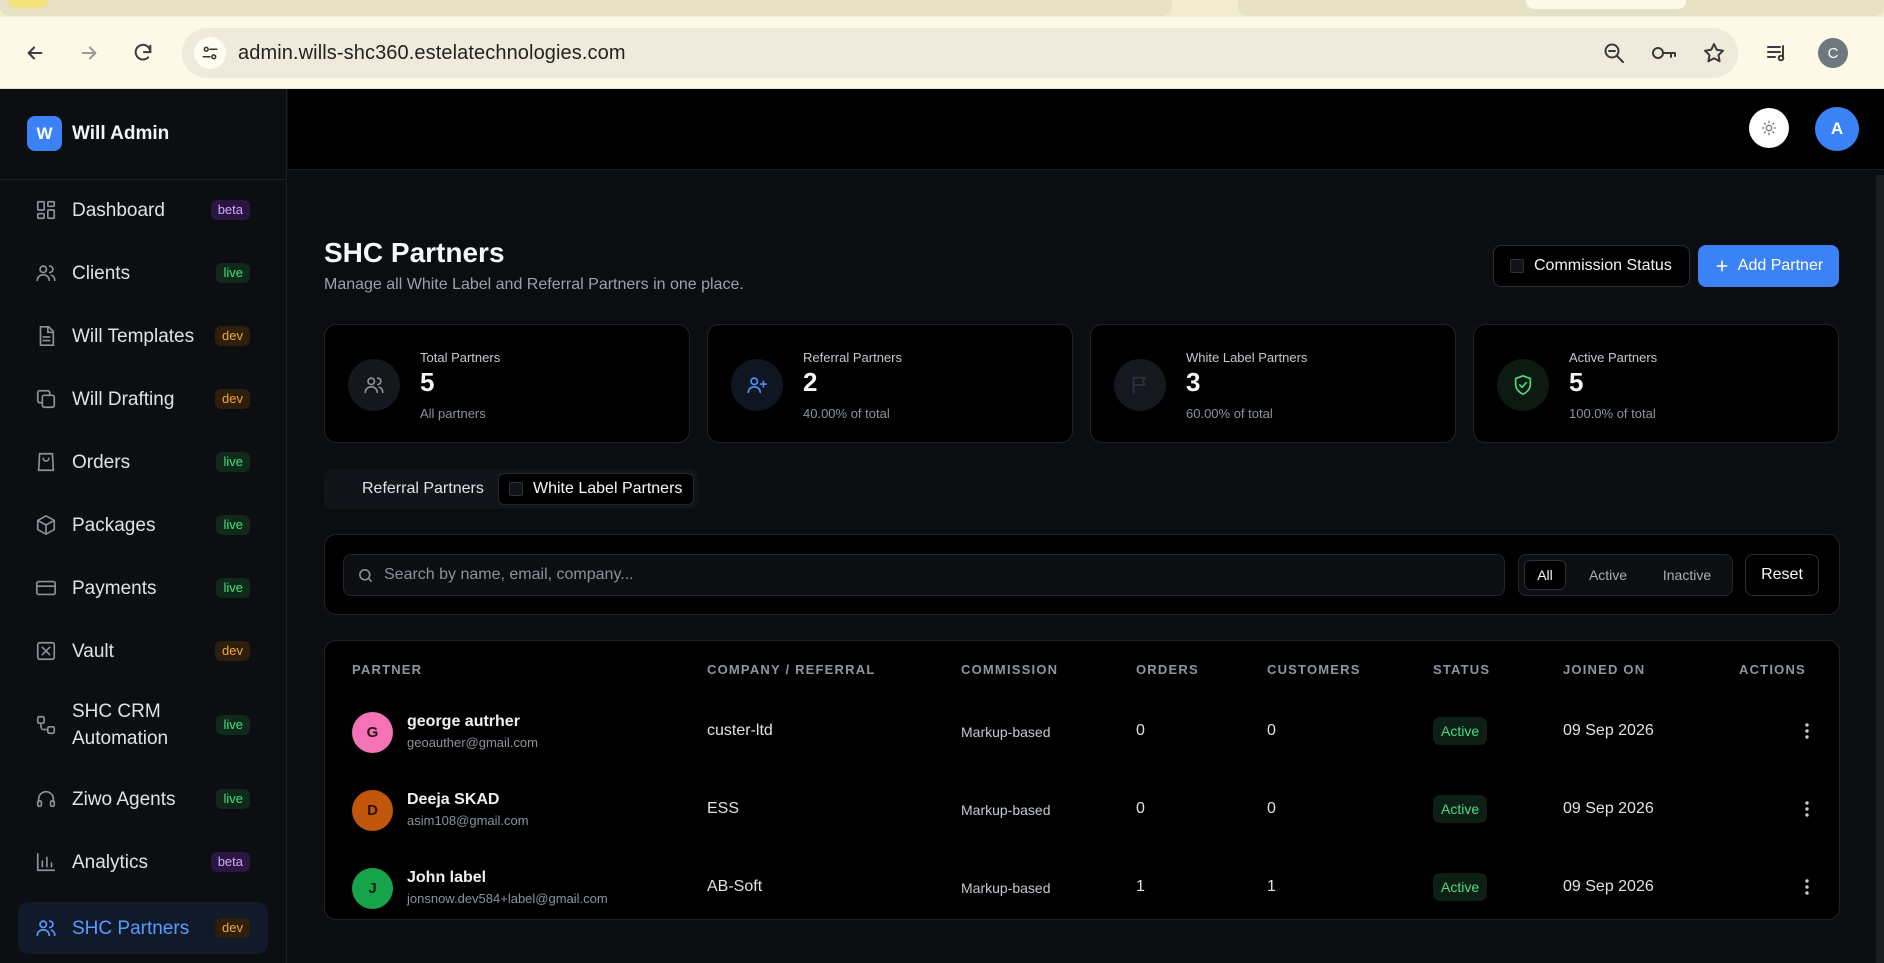  I want to click on partner-name: george autrher, so click(463, 722).